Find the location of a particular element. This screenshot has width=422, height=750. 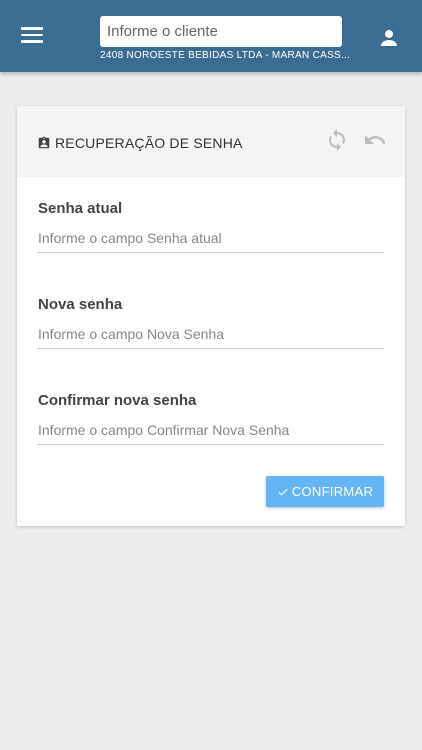

client-search-input is located at coordinates (221, 31).